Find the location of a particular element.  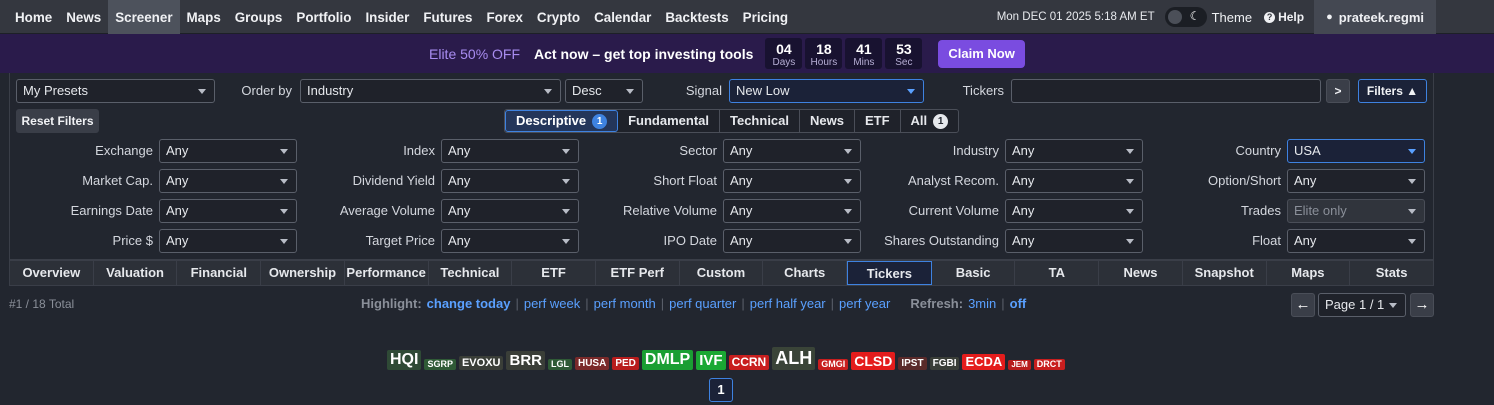

ticker-husa: HUSA is located at coordinates (592, 363).